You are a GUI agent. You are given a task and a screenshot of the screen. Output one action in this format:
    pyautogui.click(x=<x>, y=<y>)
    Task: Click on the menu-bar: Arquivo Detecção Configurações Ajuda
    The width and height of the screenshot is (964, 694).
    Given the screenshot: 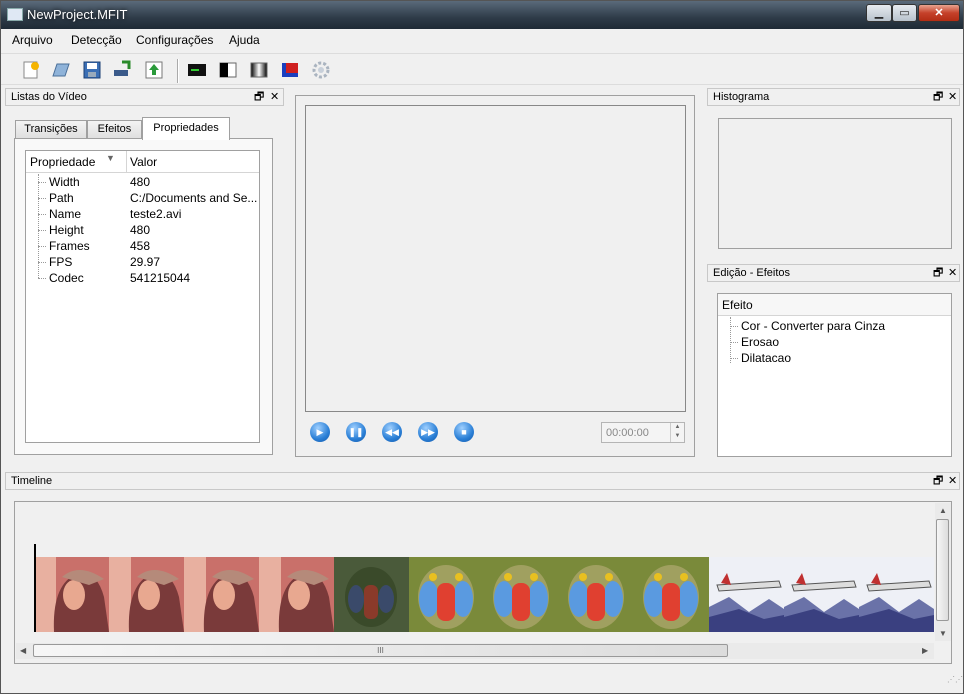 What is the action you would take?
    pyautogui.click(x=482, y=40)
    